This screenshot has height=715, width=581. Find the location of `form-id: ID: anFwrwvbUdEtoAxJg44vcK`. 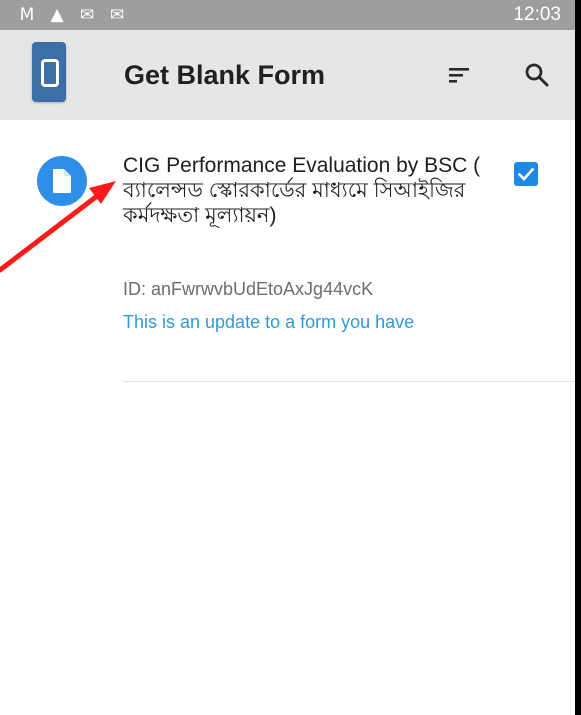

form-id: ID: anFwrwvbUdEtoAxJg44vcK is located at coordinates (248, 289).